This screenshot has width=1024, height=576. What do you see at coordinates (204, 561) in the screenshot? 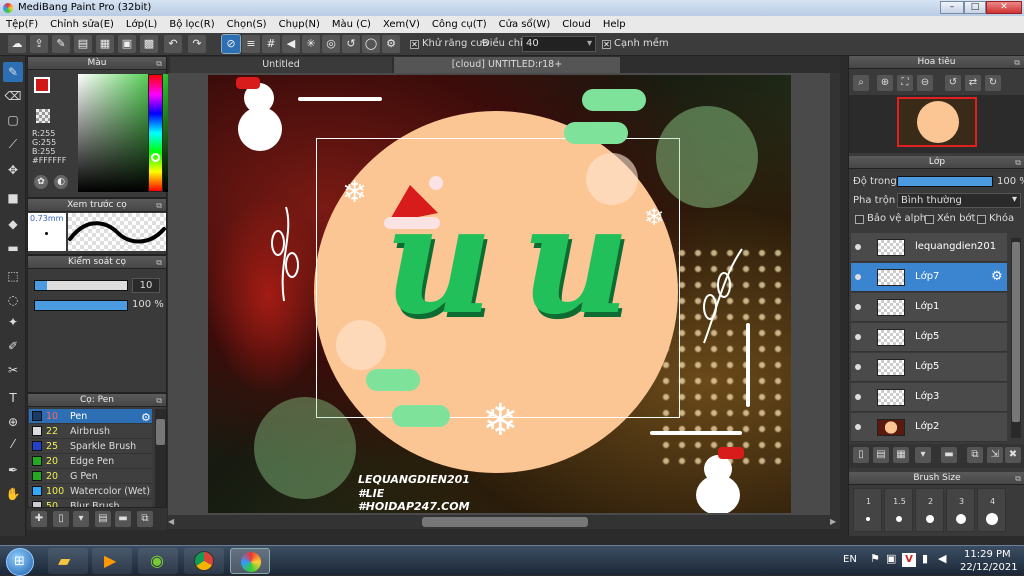
I see `chrome-taskbar-button` at bounding box center [204, 561].